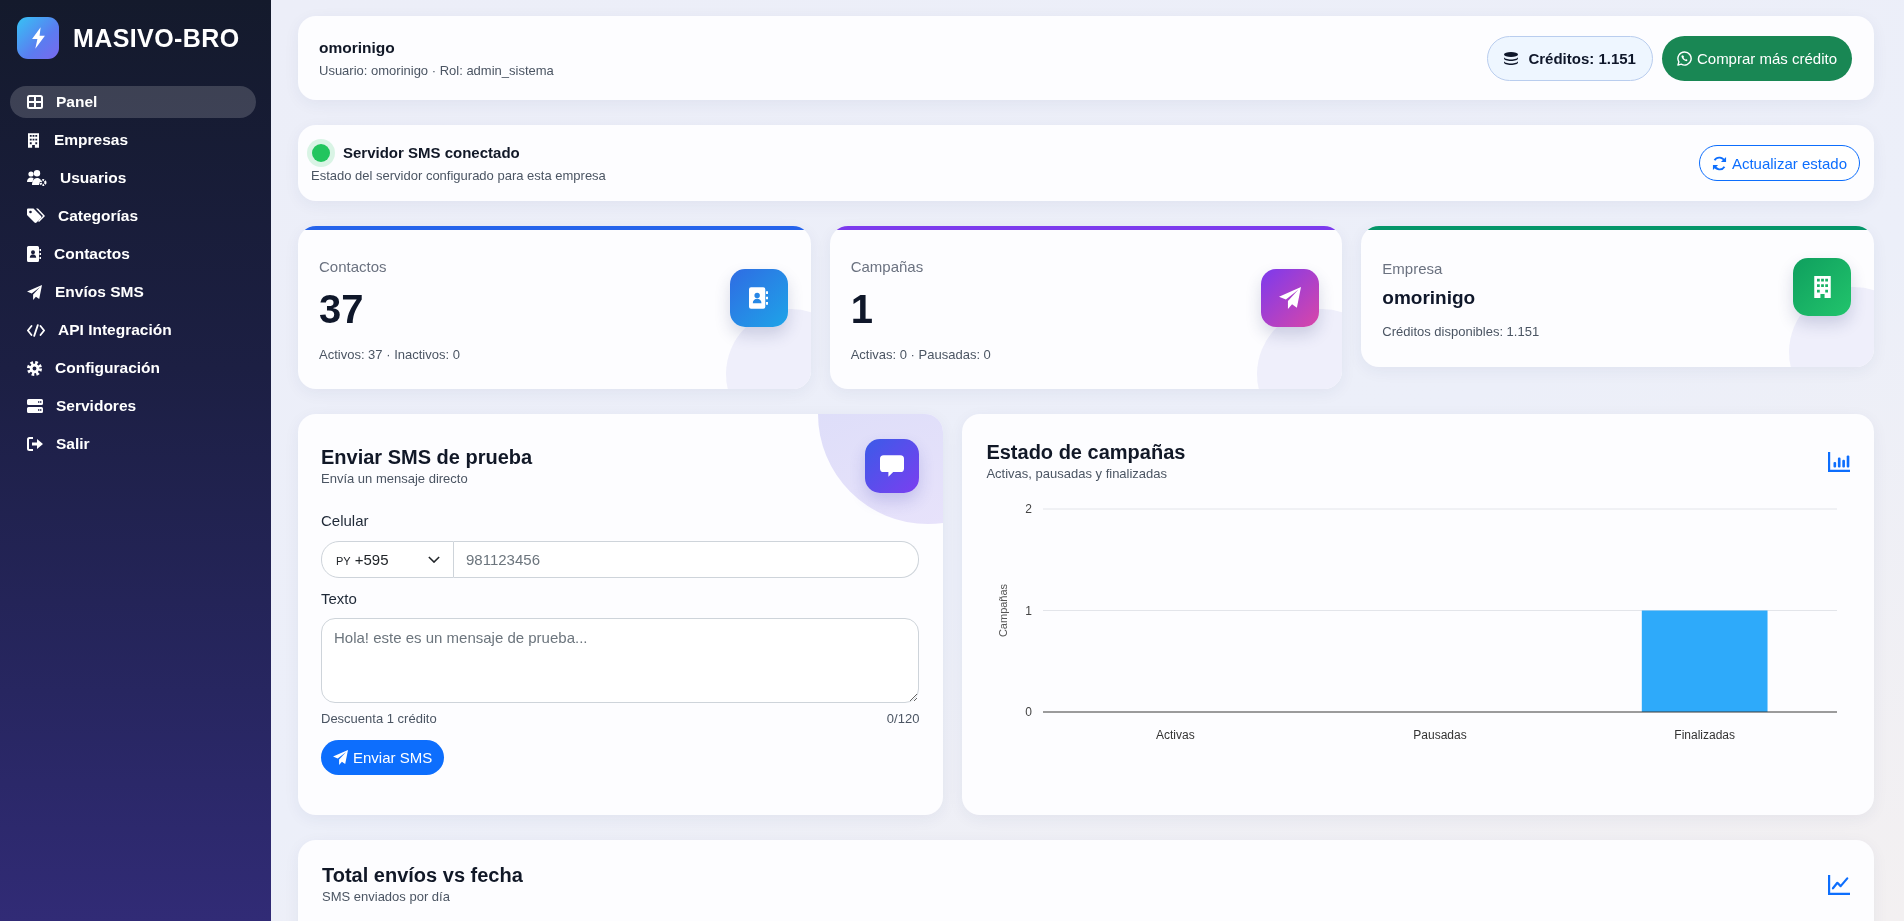 This screenshot has width=1904, height=921. I want to click on user-role: Usuario: omorinigo · Rol: admin_sistema, so click(436, 70).